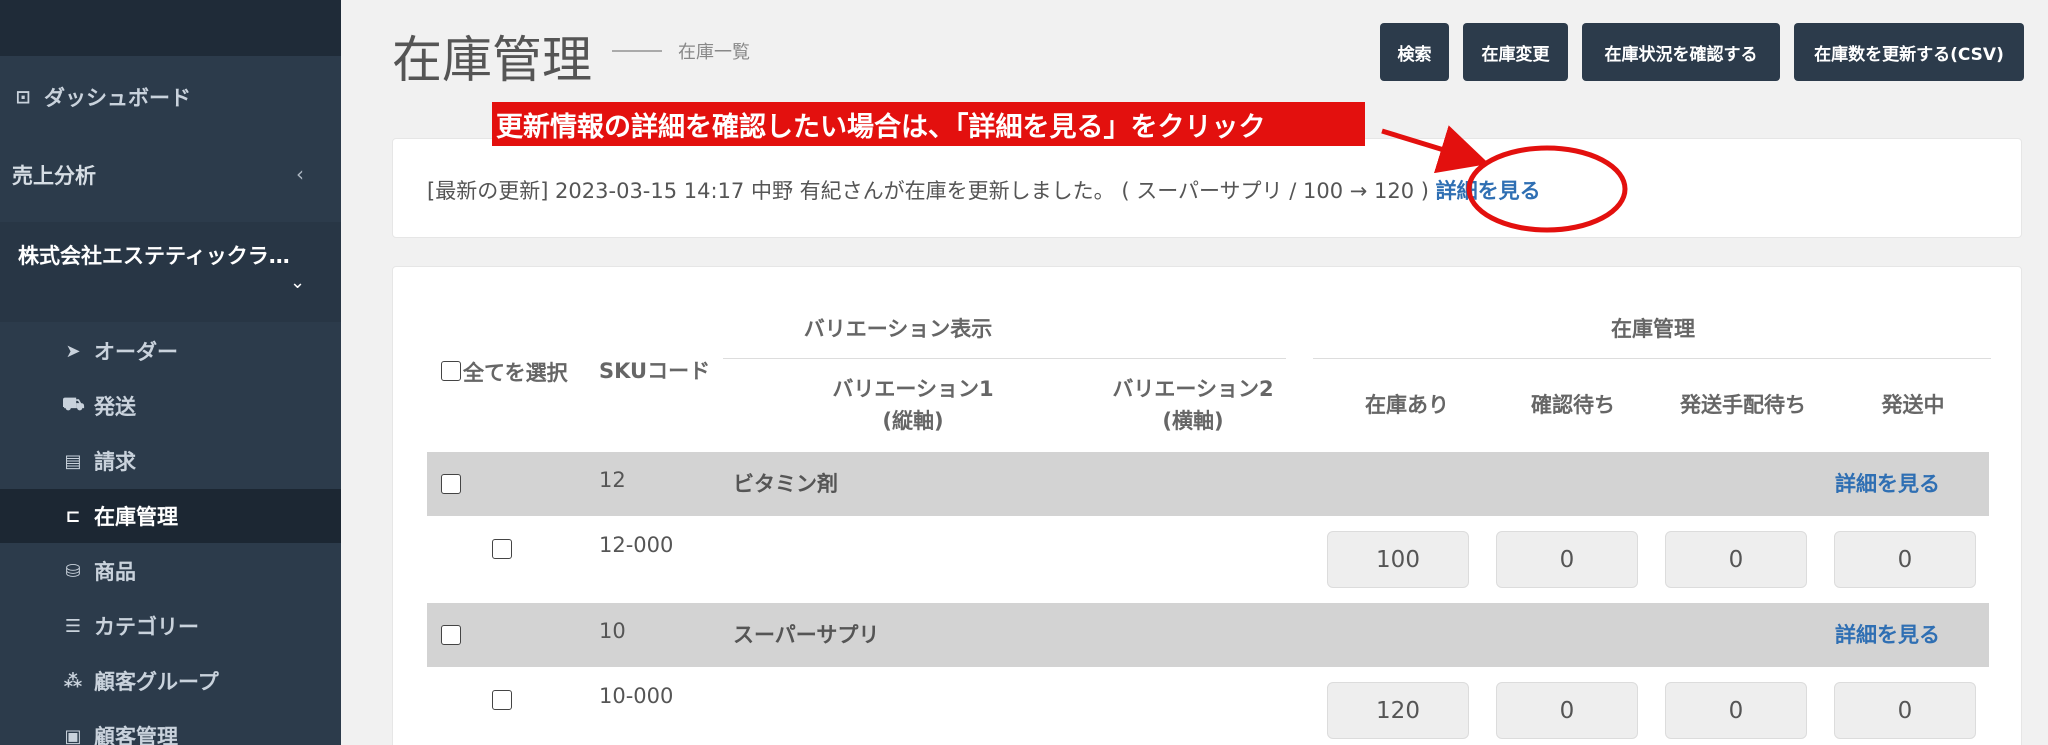  I want to click on variation2-axis-header: (横軸), so click(1193, 421).